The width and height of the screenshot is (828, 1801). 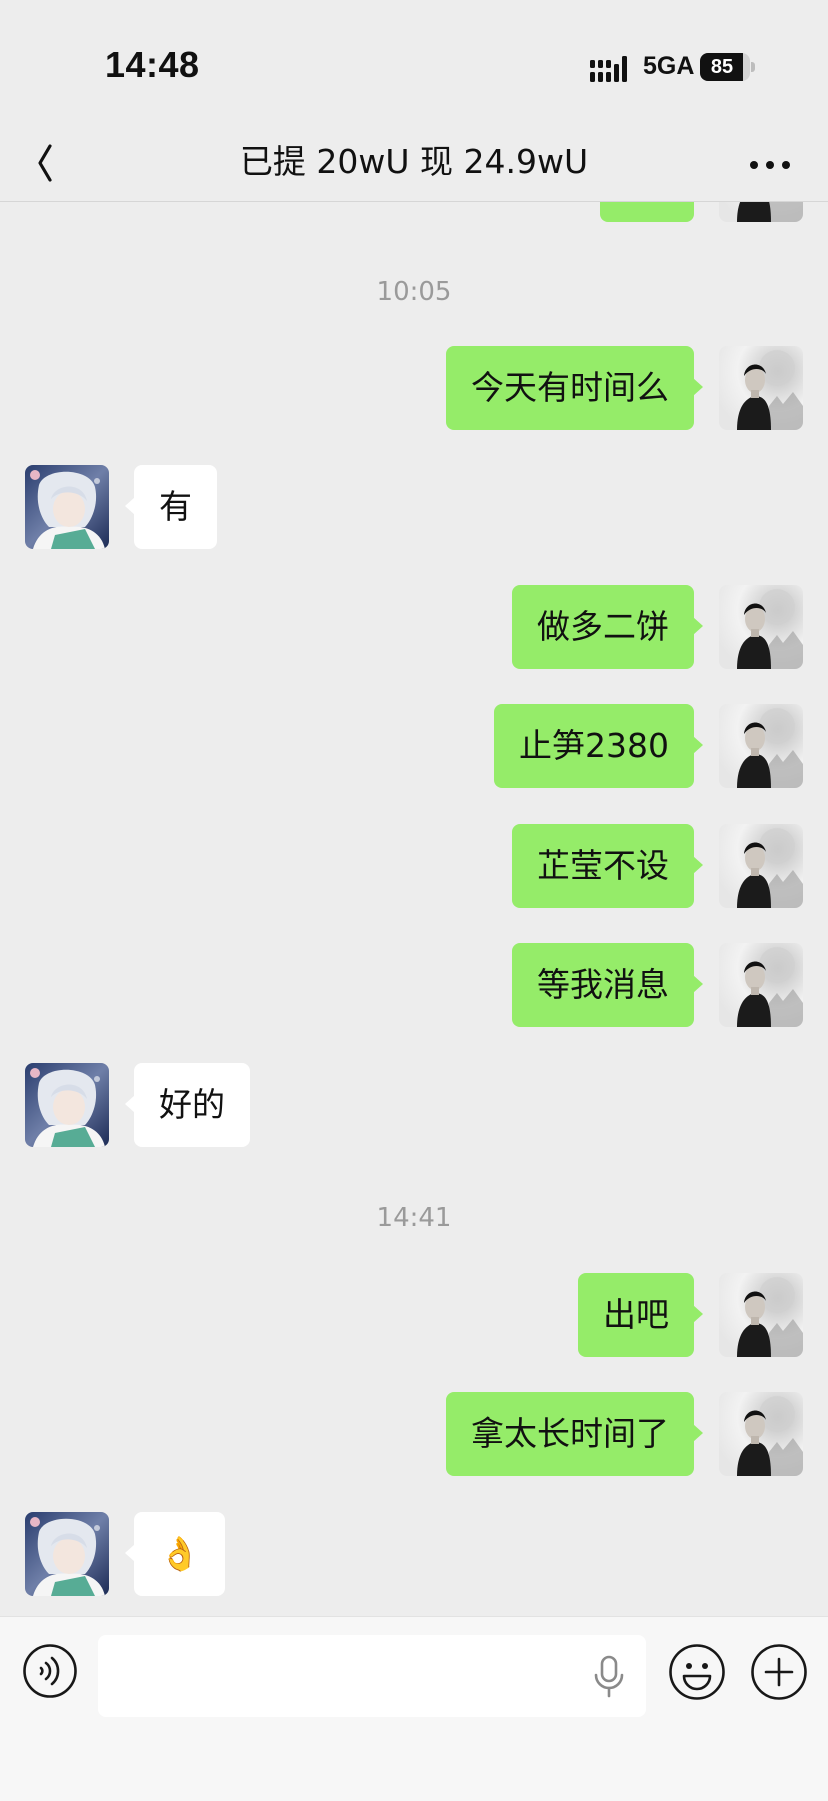 What do you see at coordinates (414, 1218) in the screenshot?
I see `timestamp: 14:41` at bounding box center [414, 1218].